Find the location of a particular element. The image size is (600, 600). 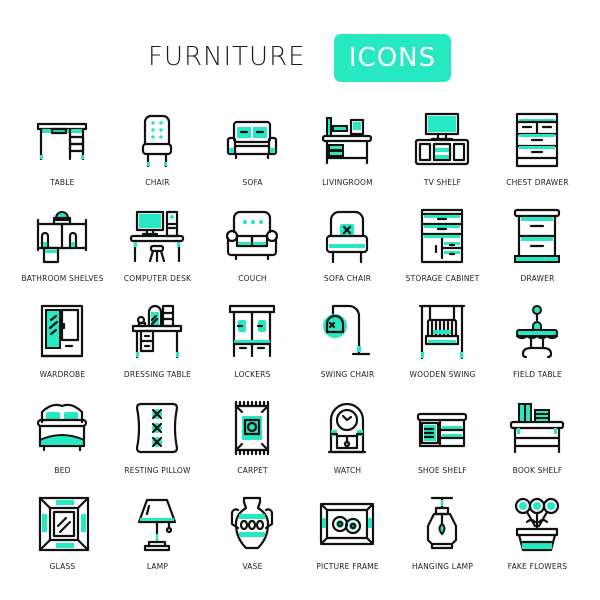

icon-label: SOFA CHAIR is located at coordinates (347, 278).